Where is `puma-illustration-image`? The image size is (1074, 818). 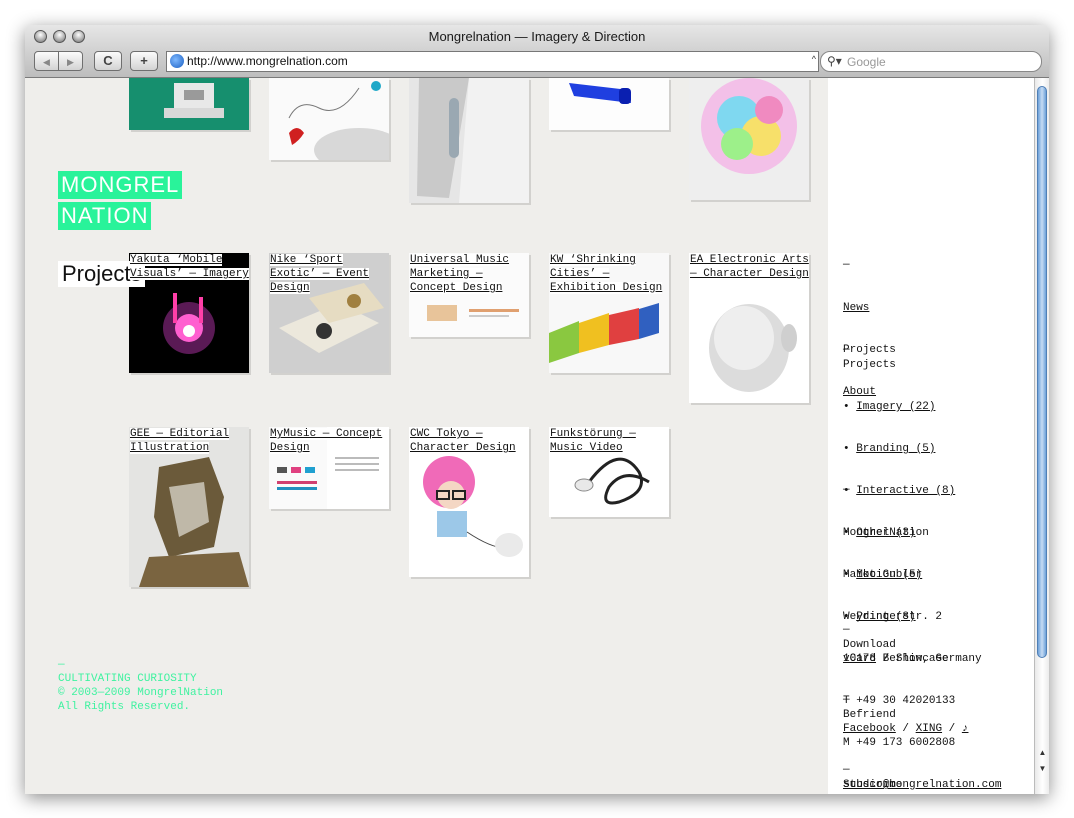 puma-illustration-image is located at coordinates (329, 119).